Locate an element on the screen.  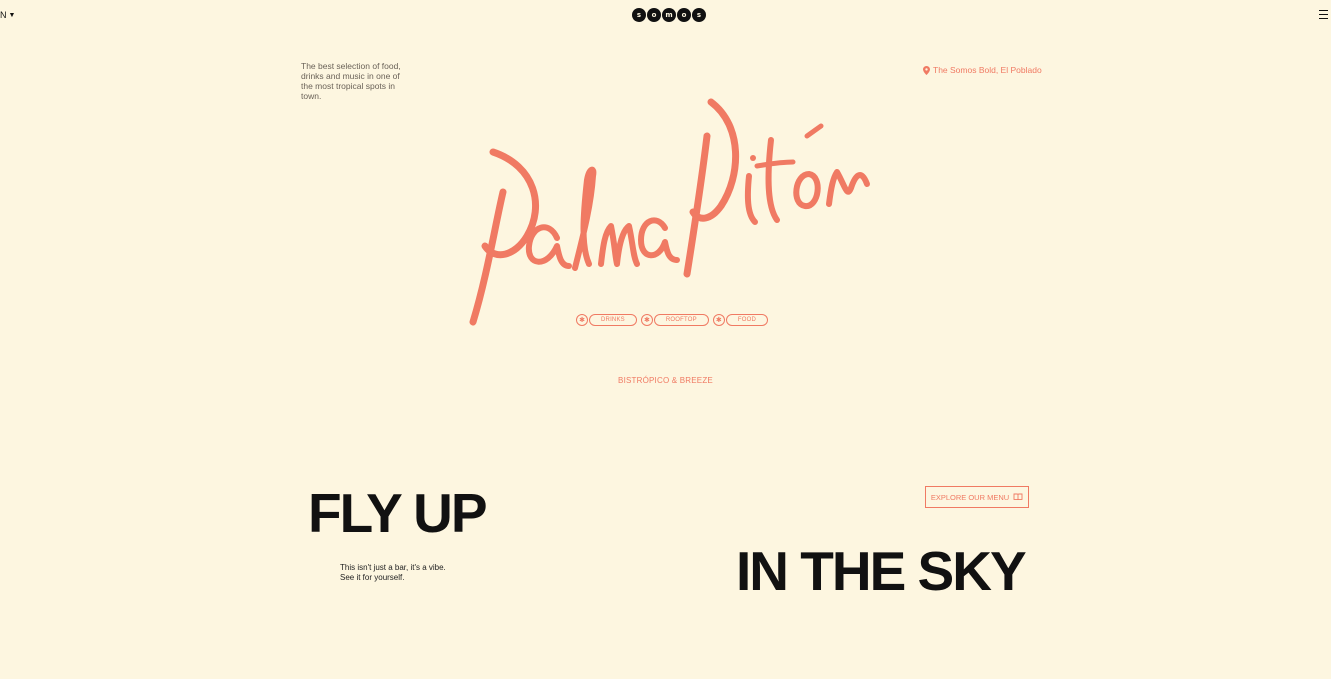
brand-letter: m is located at coordinates (669, 15).